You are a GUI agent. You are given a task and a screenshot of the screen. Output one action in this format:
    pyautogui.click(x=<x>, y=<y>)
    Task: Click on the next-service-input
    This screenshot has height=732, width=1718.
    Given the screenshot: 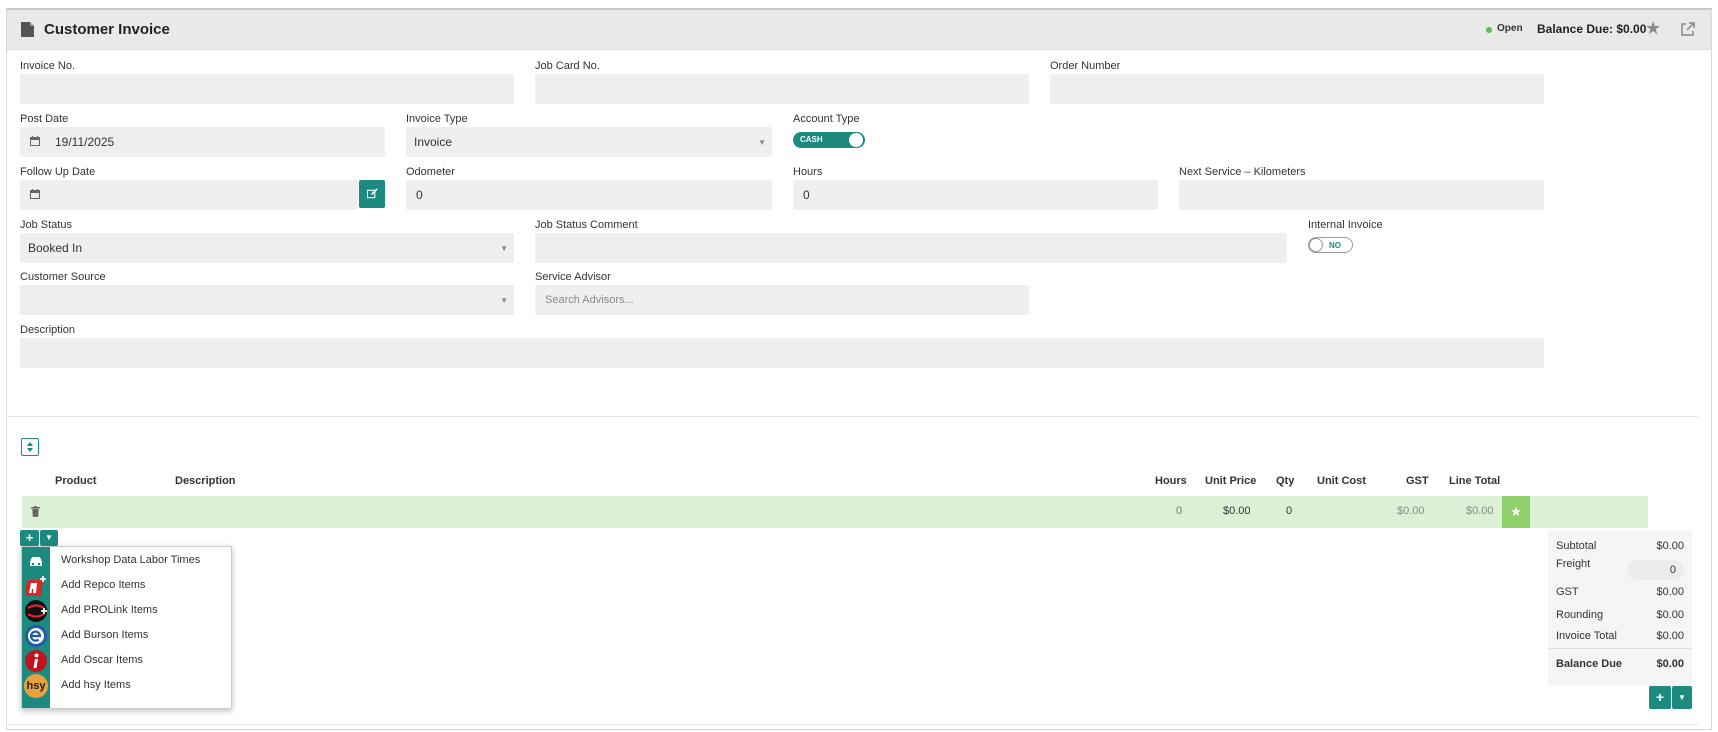 What is the action you would take?
    pyautogui.click(x=1361, y=195)
    